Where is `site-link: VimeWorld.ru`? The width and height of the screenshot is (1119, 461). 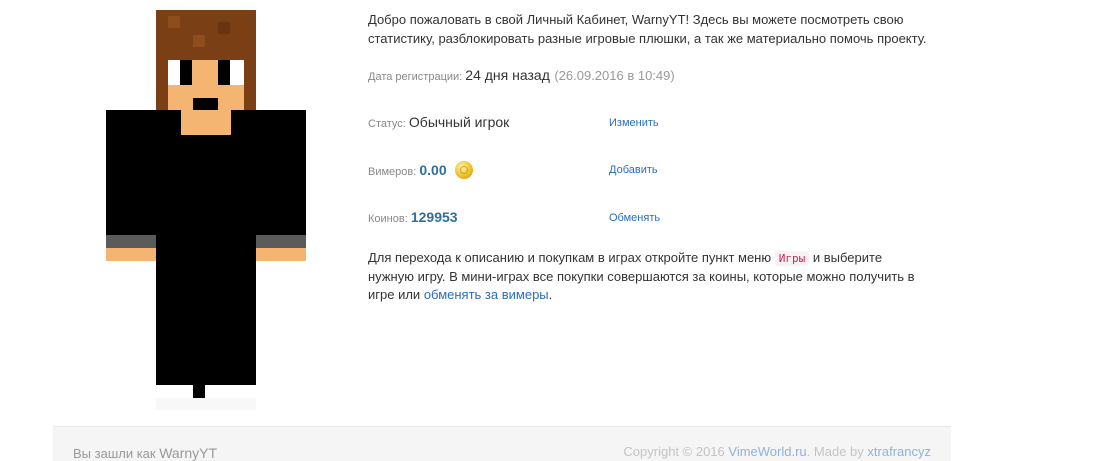
site-link: VimeWorld.ru is located at coordinates (767, 451).